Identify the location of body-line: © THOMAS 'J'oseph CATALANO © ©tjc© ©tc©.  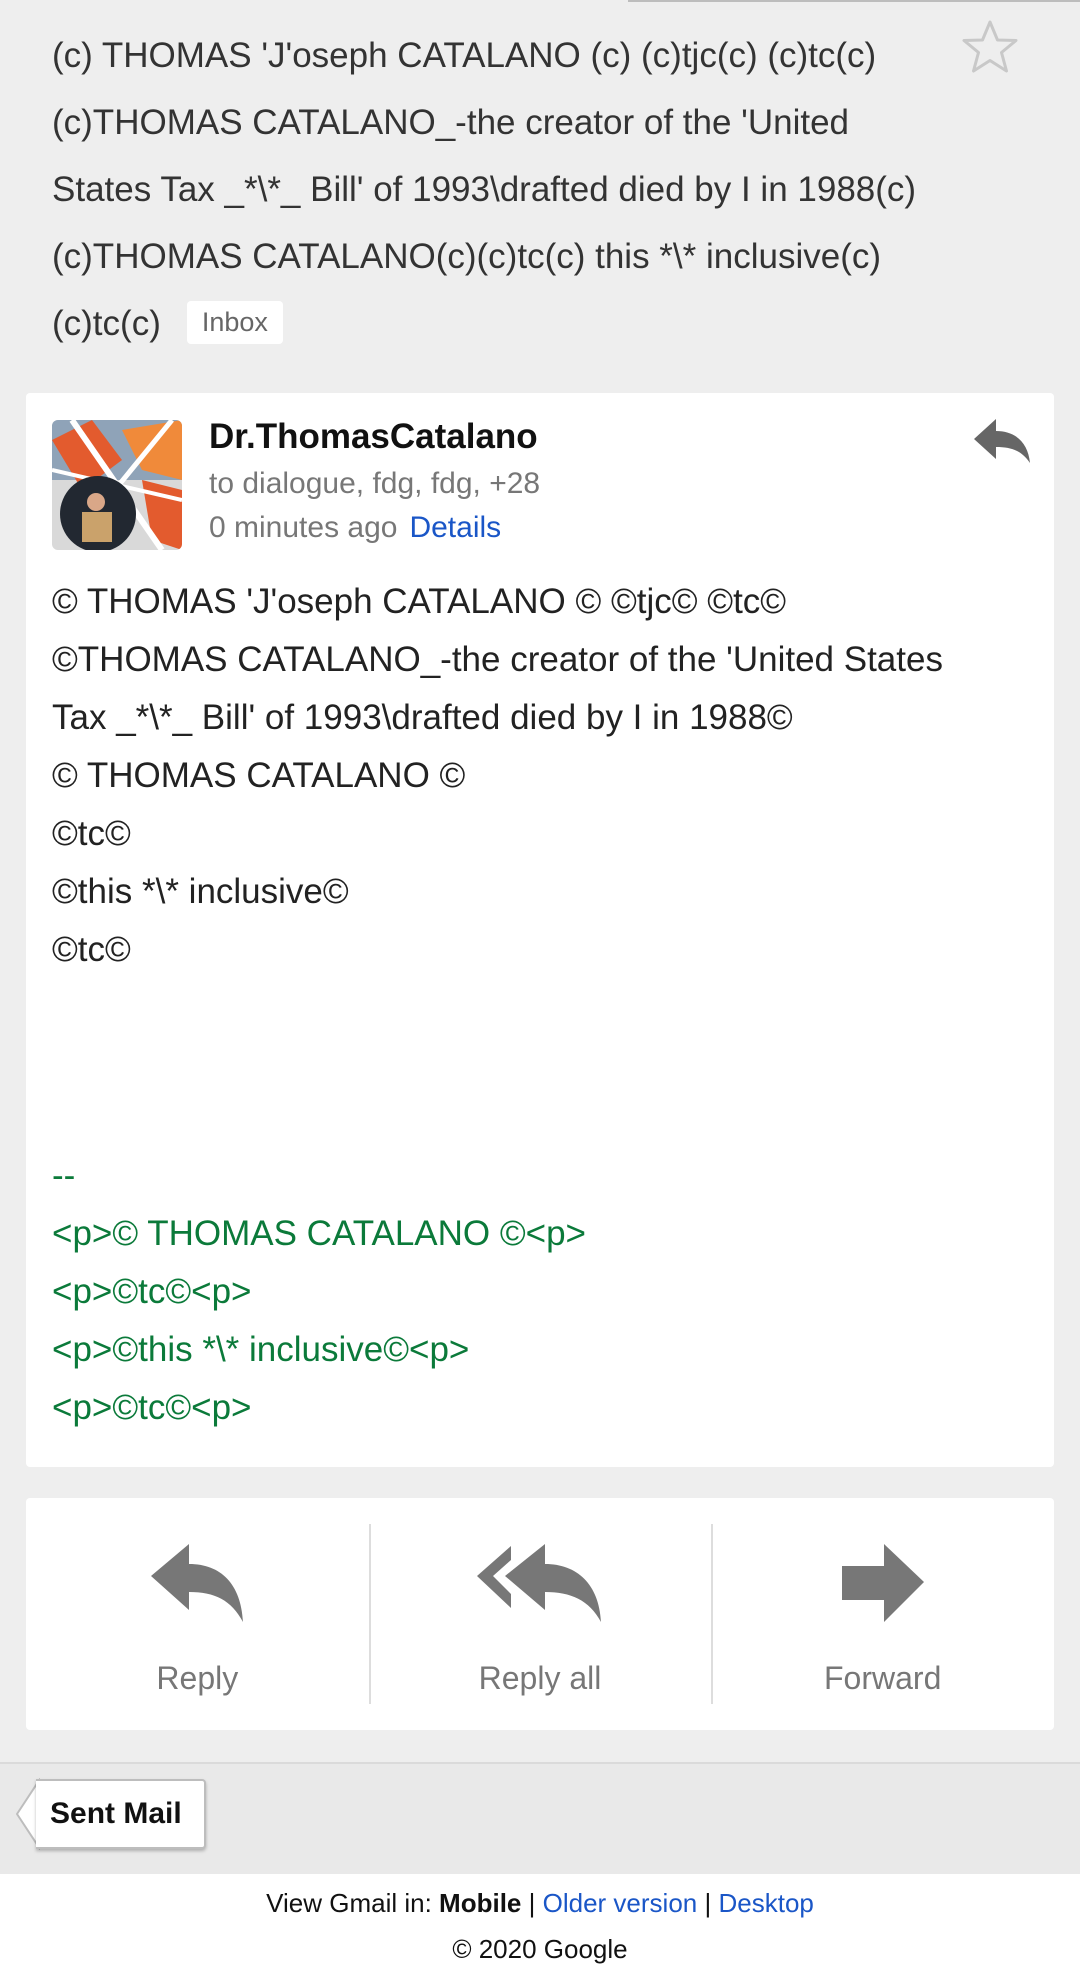
(419, 601).